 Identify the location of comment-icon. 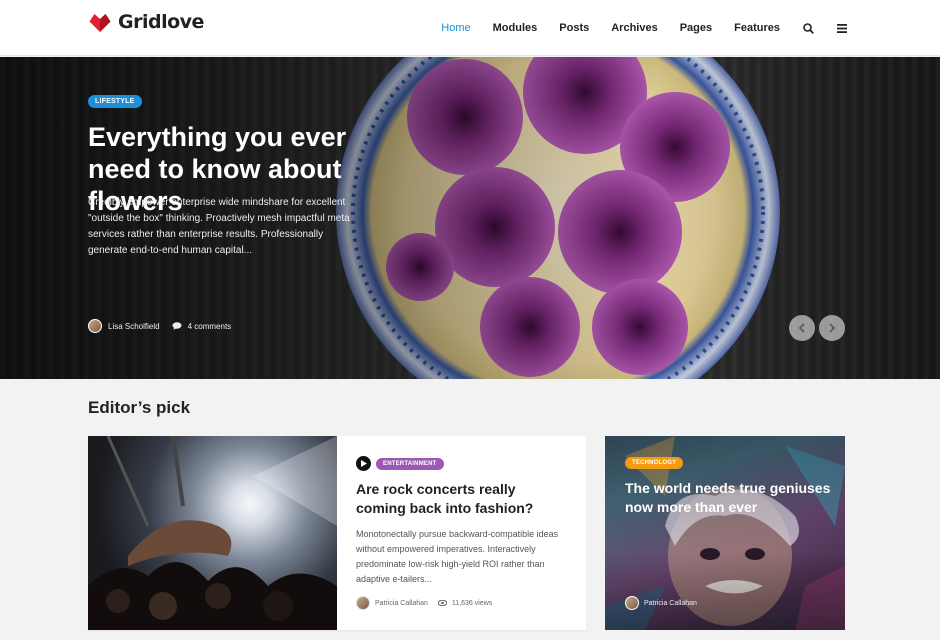
(177, 326).